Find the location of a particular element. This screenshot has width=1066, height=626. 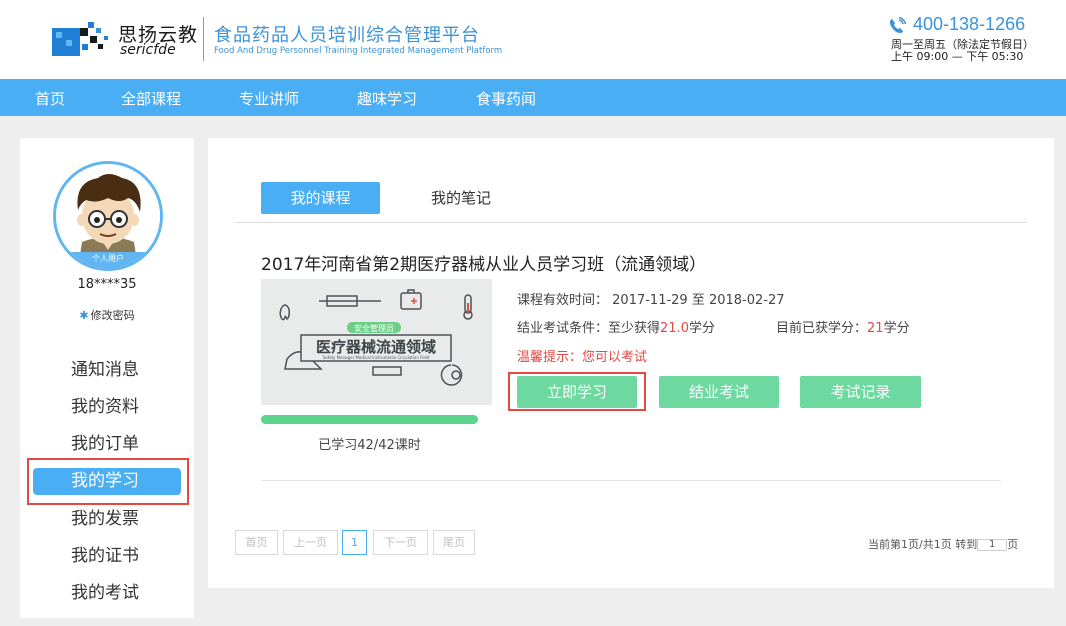

nav-news: 食事药闻 is located at coordinates (506, 98).